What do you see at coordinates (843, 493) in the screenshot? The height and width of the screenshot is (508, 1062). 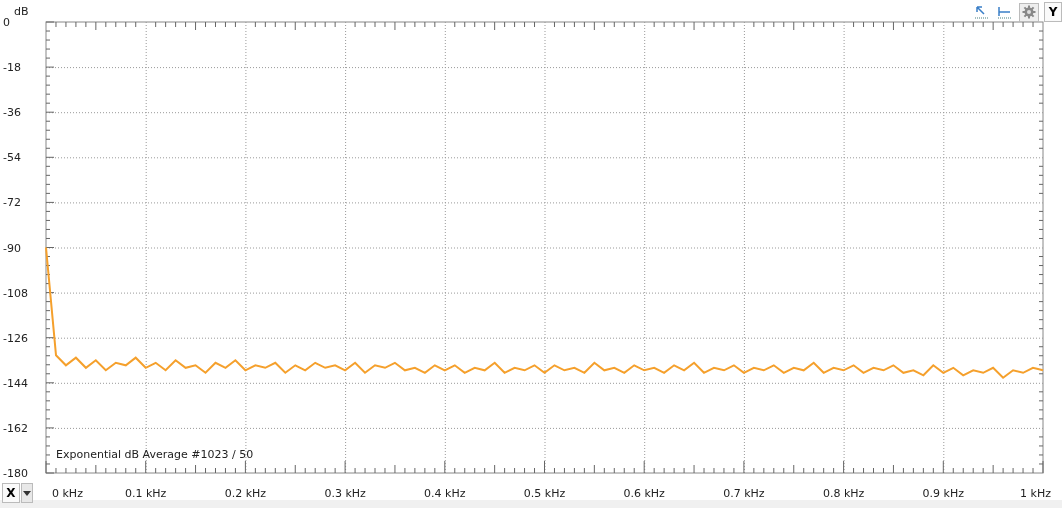 I see `x-tick-label: 0.8 kHz` at bounding box center [843, 493].